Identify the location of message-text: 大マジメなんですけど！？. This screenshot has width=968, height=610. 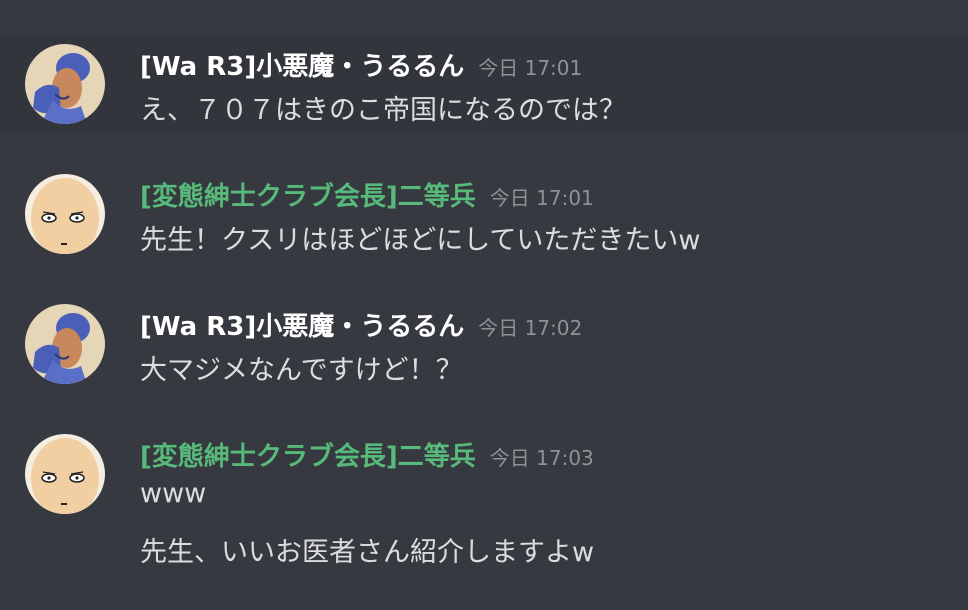
(301, 370).